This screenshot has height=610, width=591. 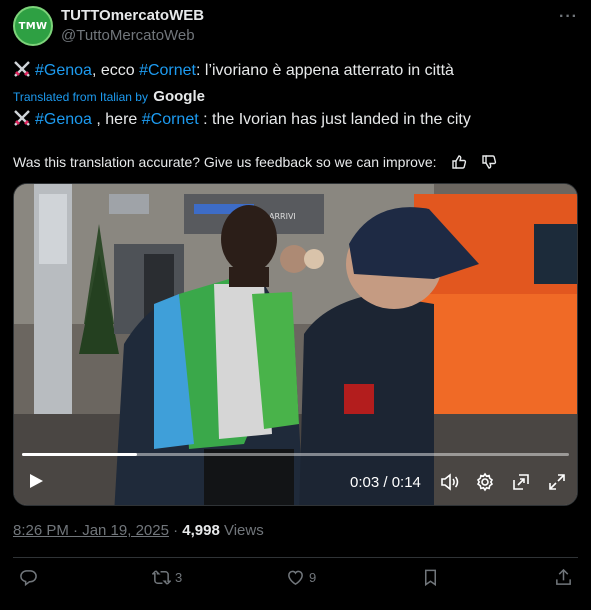 What do you see at coordinates (449, 482) in the screenshot?
I see `volume-icon` at bounding box center [449, 482].